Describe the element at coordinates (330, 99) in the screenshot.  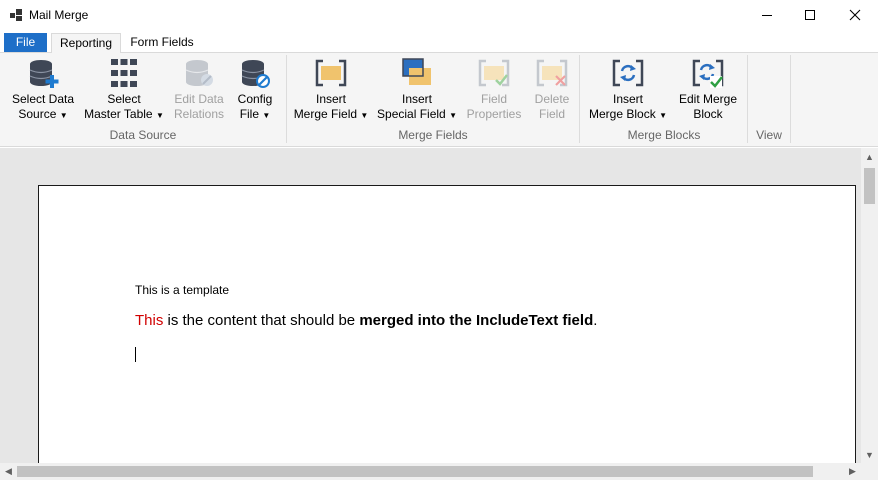
I see `insert-merge-field-label-1: Insert` at that location.